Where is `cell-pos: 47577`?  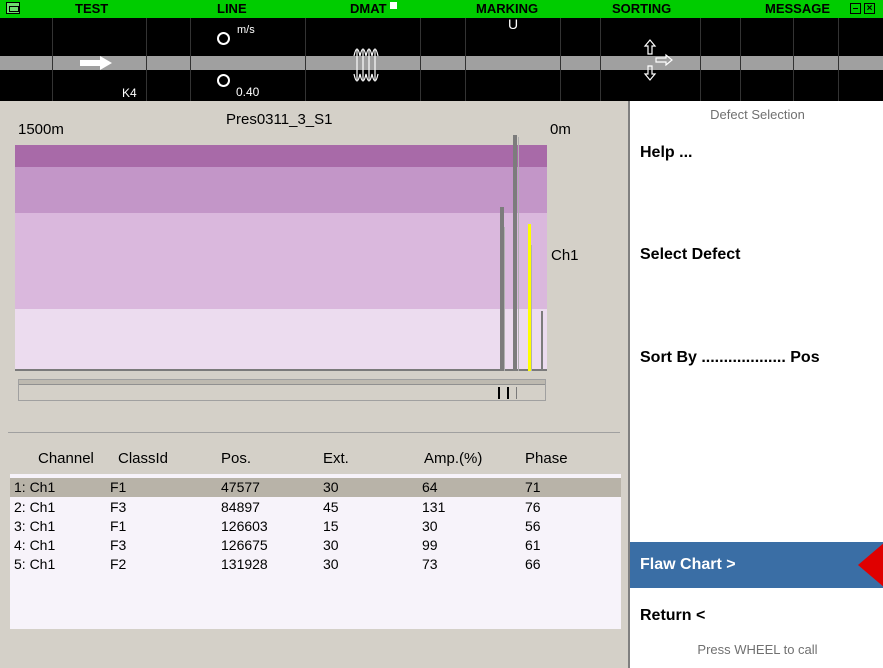 cell-pos: 47577 is located at coordinates (240, 487).